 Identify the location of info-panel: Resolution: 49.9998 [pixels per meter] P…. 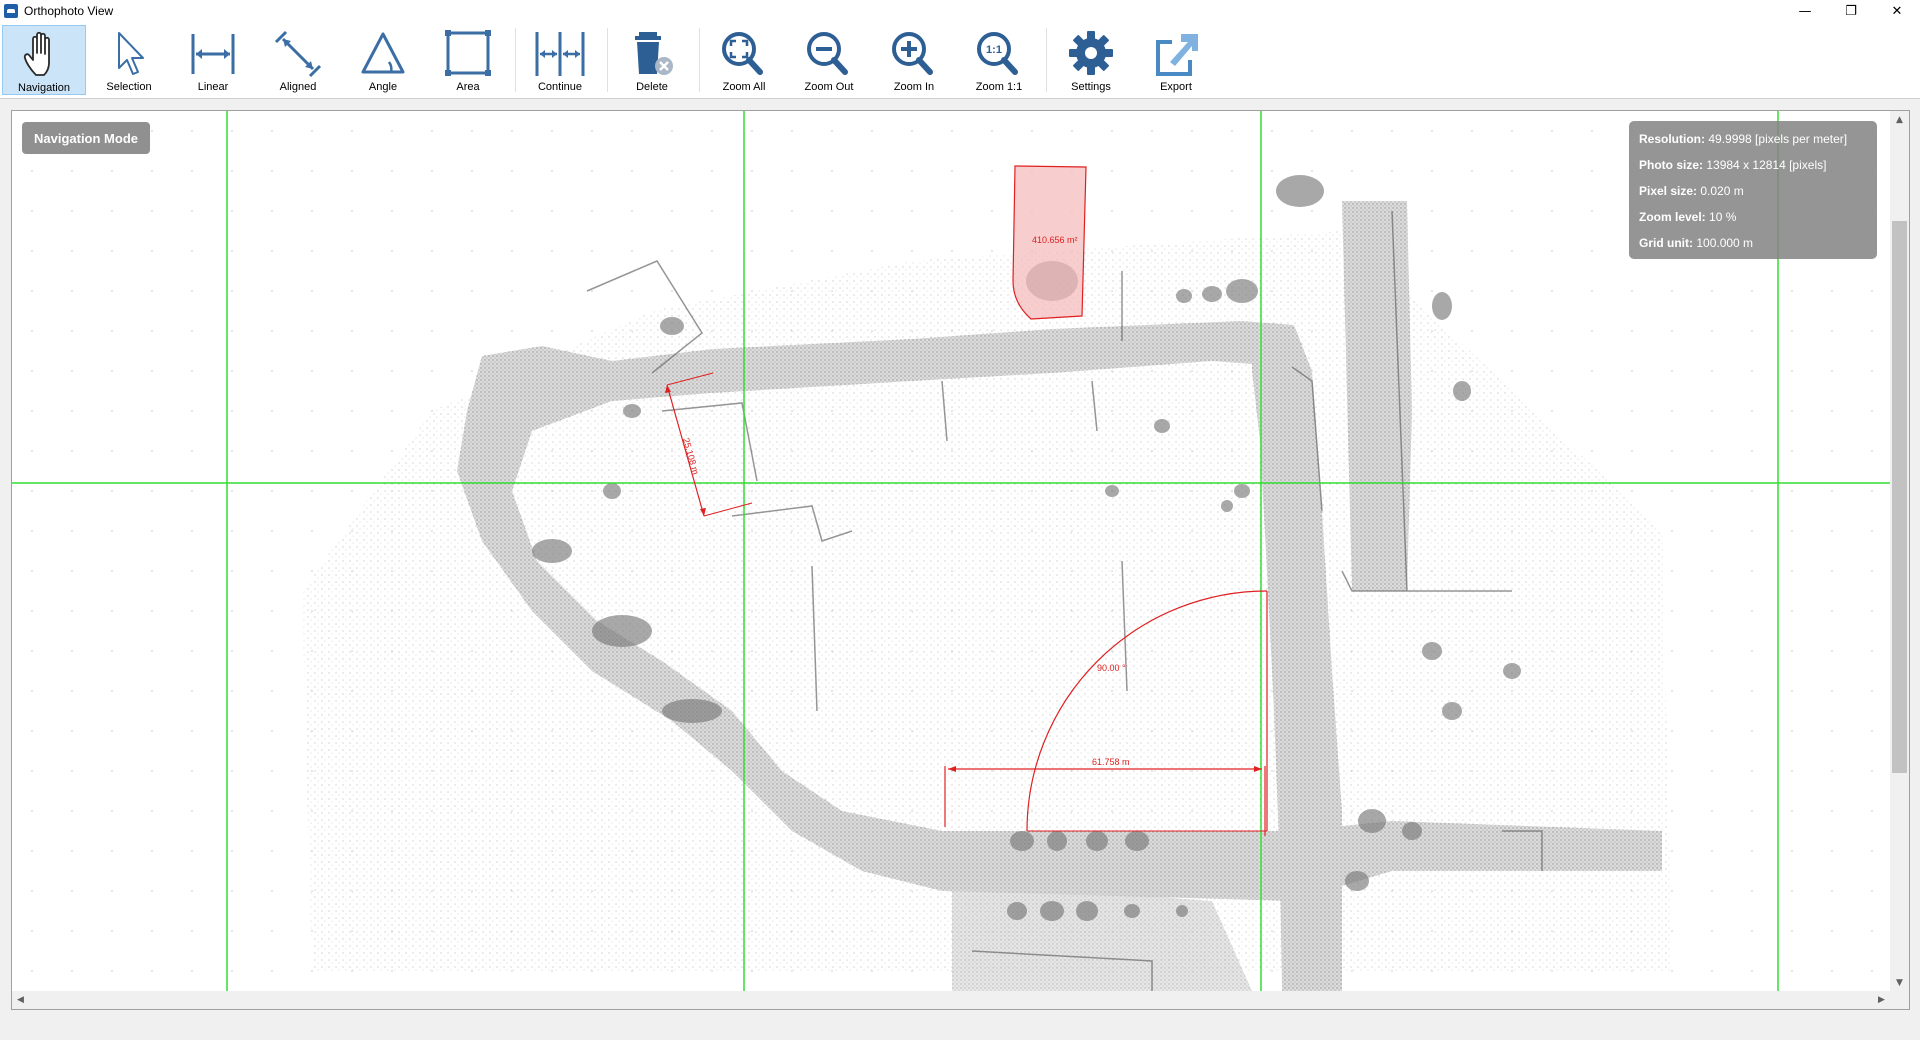
(1753, 190).